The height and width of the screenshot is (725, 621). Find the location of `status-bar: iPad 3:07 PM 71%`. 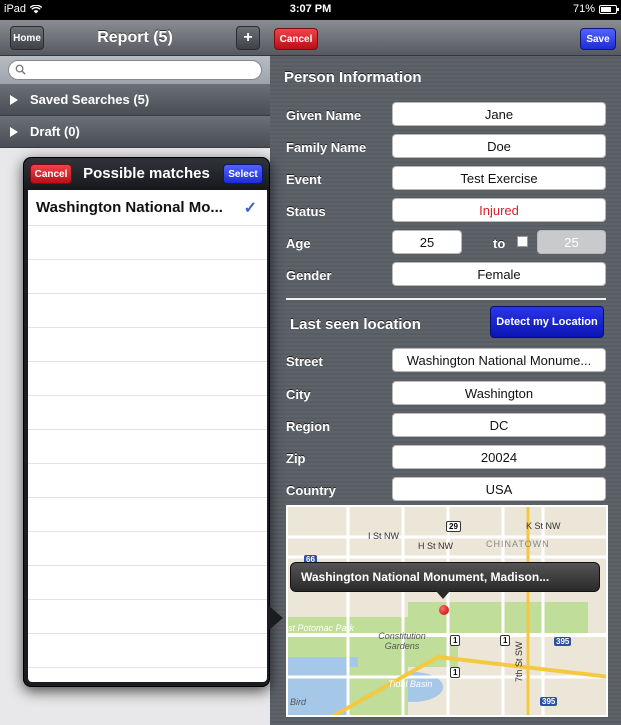

status-bar: iPad 3:07 PM 71% is located at coordinates (310, 10).